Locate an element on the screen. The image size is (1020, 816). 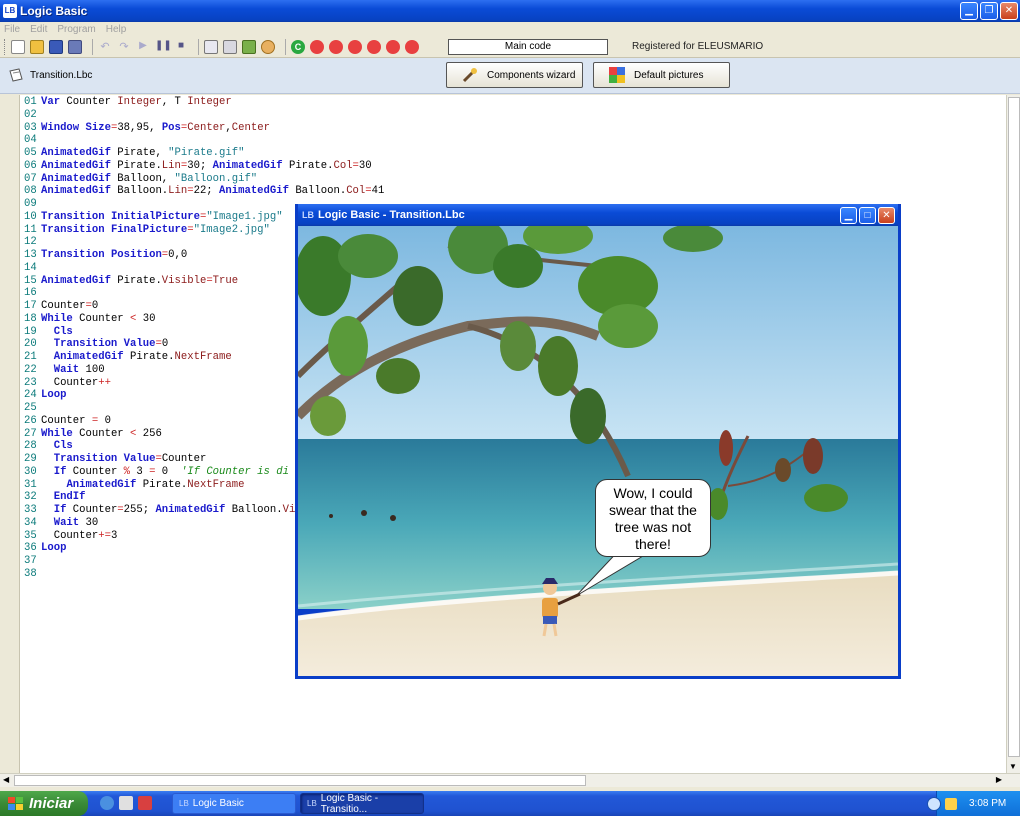
compile-icon is located at coordinates (230, 46).